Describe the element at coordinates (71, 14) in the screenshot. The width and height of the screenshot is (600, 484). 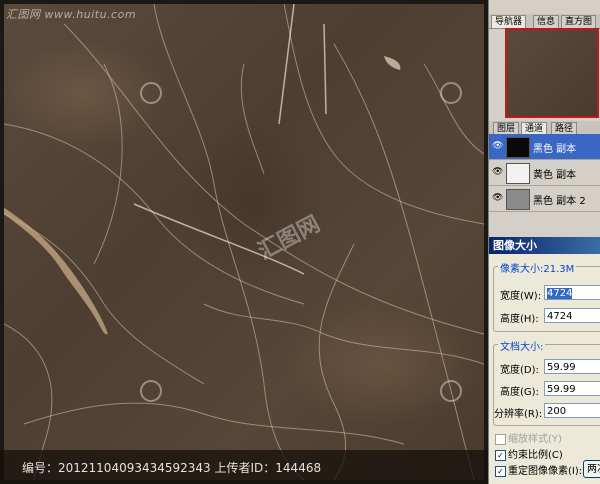
I see `site-watermark: 汇图网 www.huitu.com` at that location.